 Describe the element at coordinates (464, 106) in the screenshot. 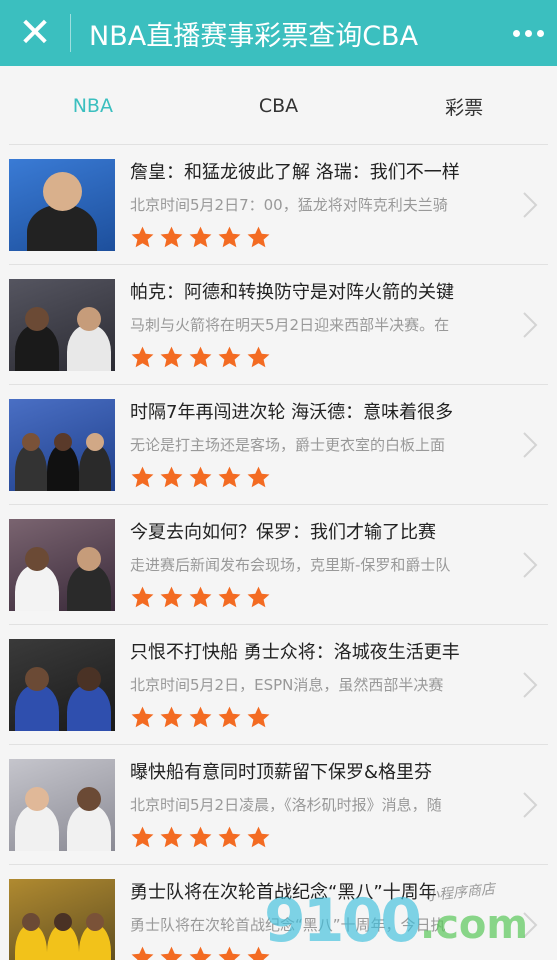

I see `tab-lottery: 彩票` at that location.